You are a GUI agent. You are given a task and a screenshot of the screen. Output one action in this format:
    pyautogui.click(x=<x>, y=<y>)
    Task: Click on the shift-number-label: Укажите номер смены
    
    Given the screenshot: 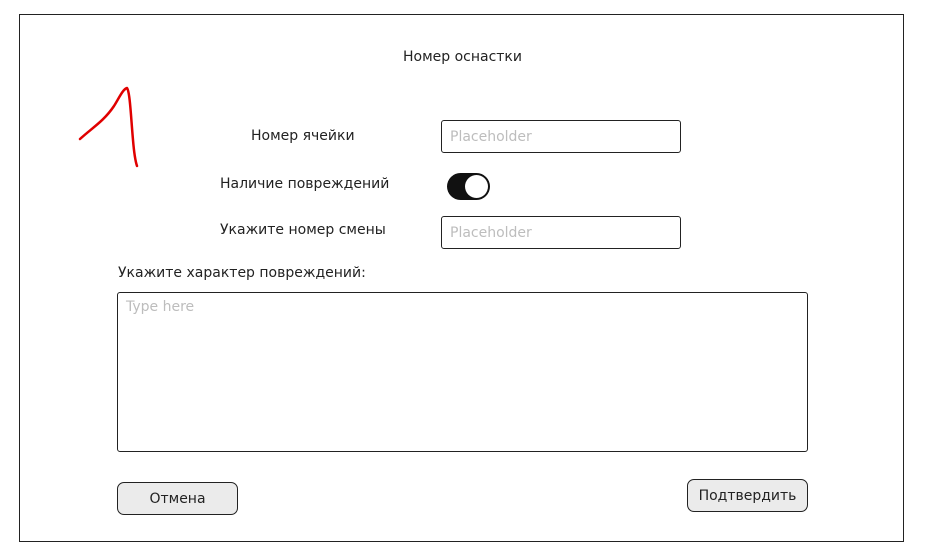 What is the action you would take?
    pyautogui.click(x=303, y=230)
    